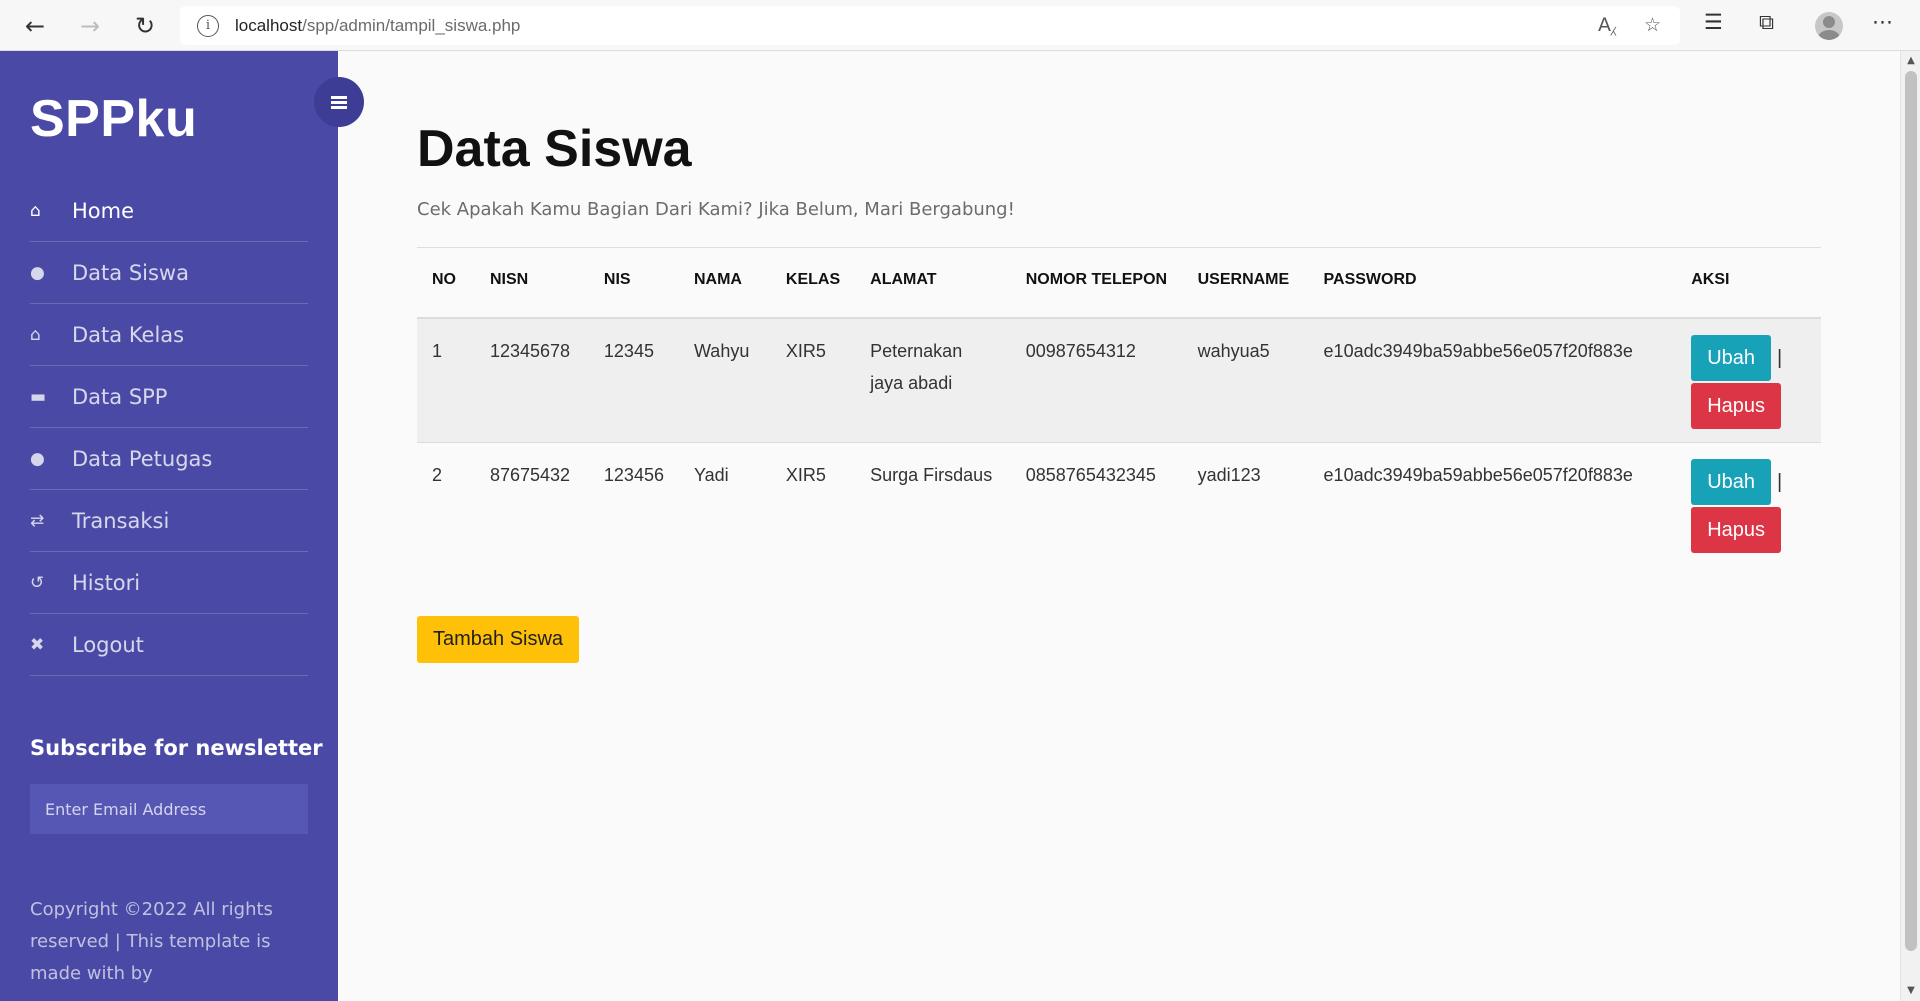 Image resolution: width=1920 pixels, height=1001 pixels. What do you see at coordinates (1829, 26) in the screenshot?
I see `profile-icon` at bounding box center [1829, 26].